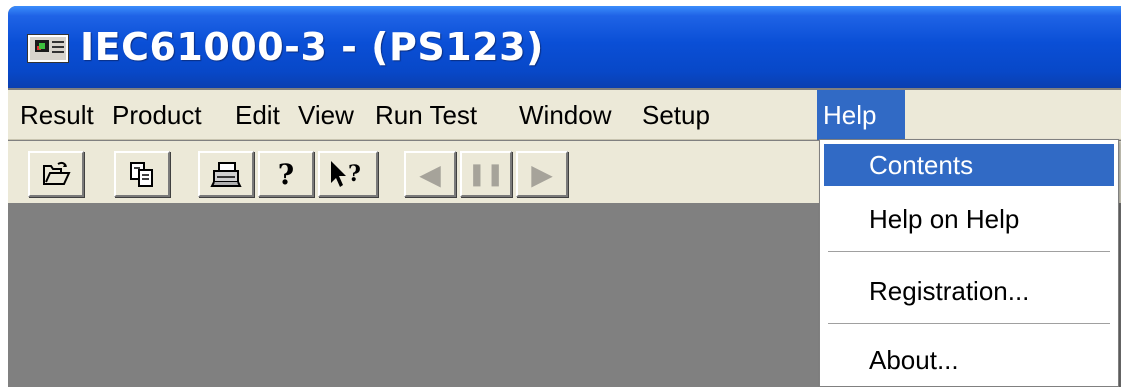 Image resolution: width=1121 pixels, height=387 pixels. I want to click on copy-icon, so click(141, 174).